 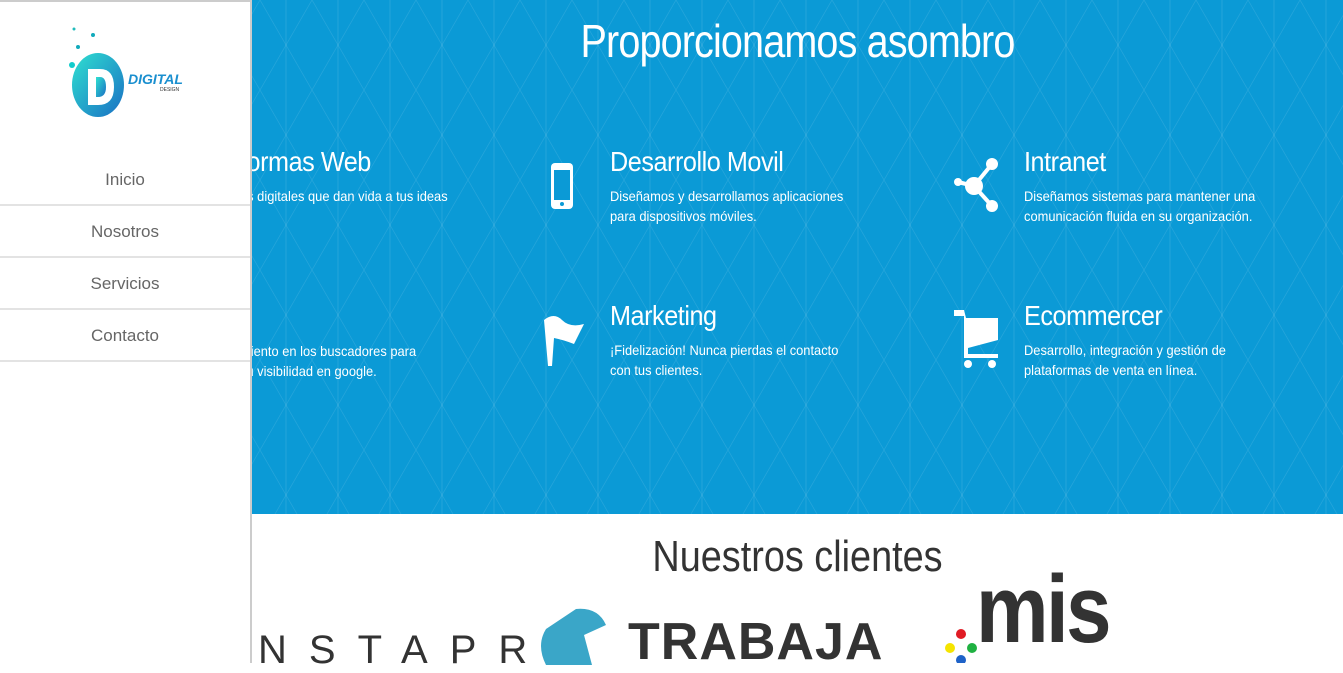 What do you see at coordinates (1065, 161) in the screenshot?
I see `service-title: Intranet` at bounding box center [1065, 161].